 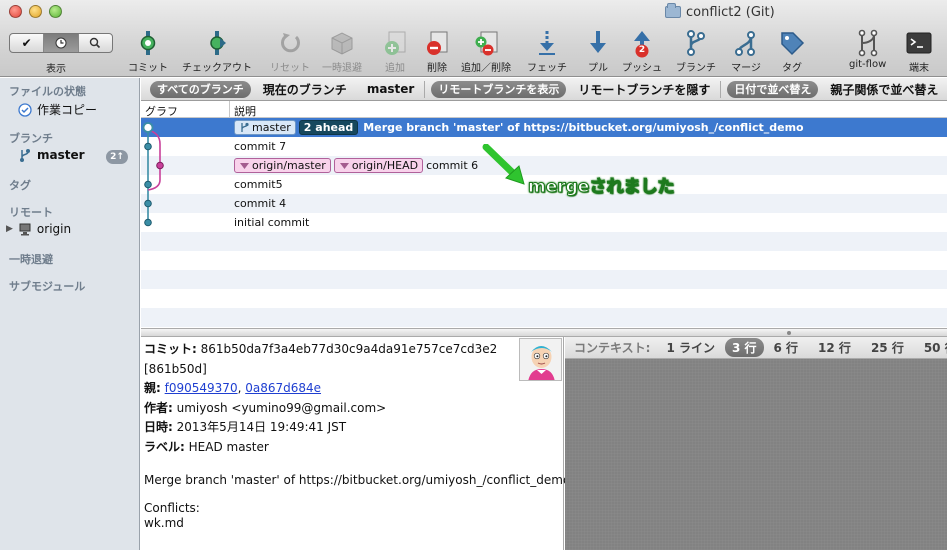 What do you see at coordinates (730, 12) in the screenshot?
I see `window-title-text: conflict2 (Git)` at bounding box center [730, 12].